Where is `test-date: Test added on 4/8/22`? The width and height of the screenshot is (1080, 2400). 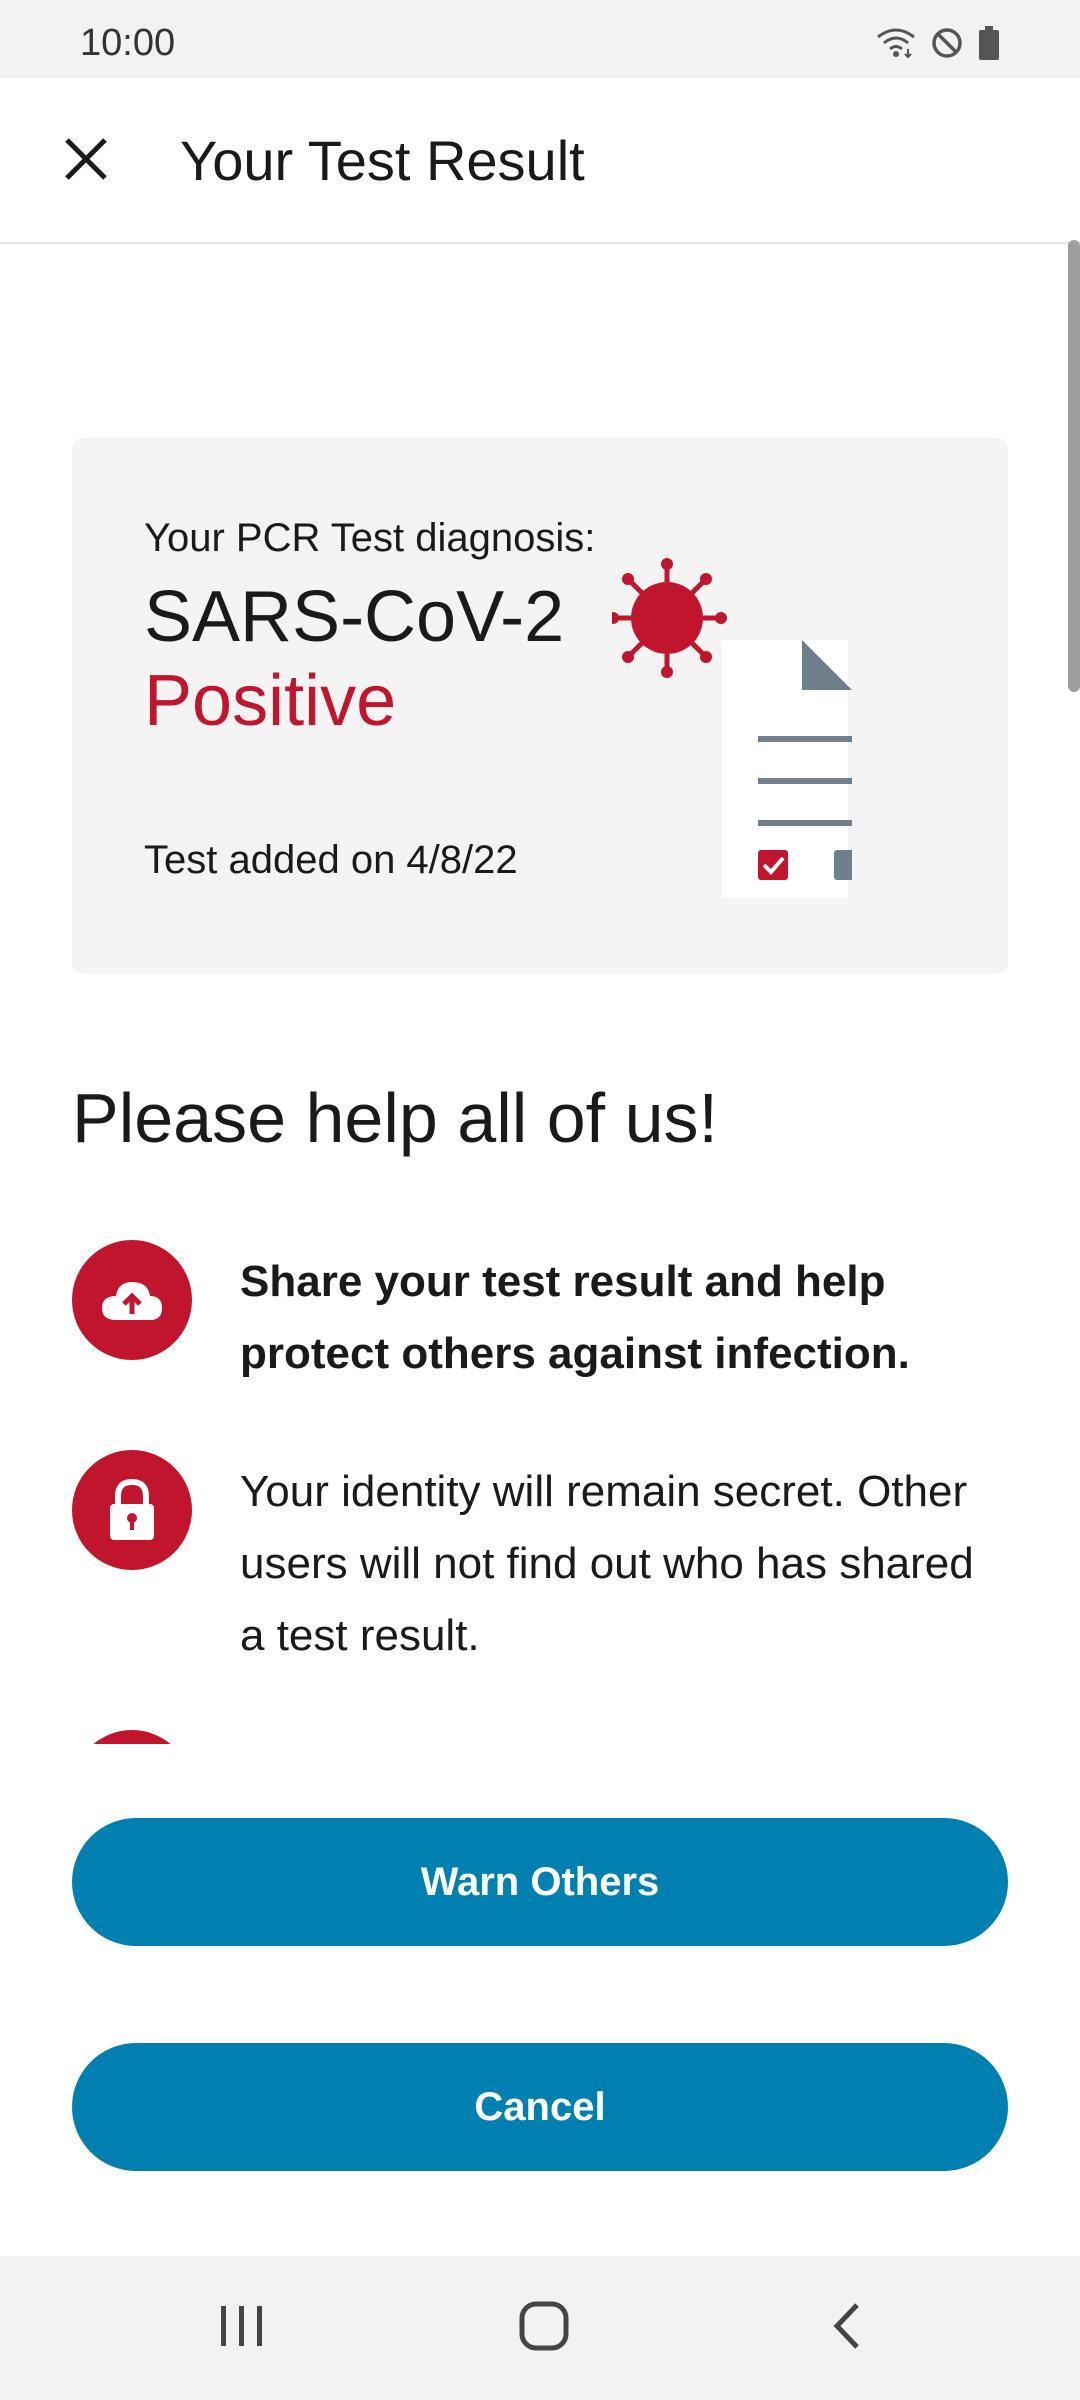 test-date: Test added on 4/8/22 is located at coordinates (331, 860).